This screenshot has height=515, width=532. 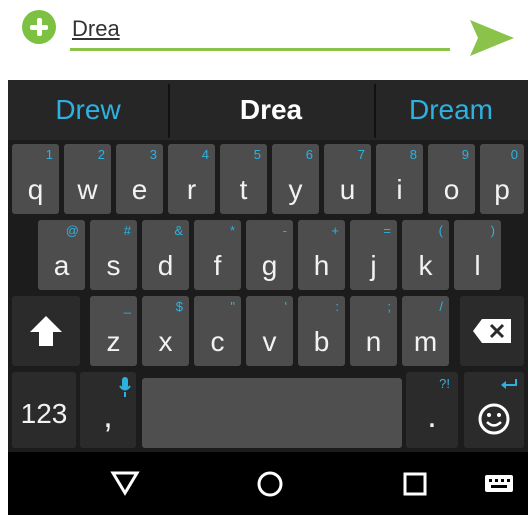 I want to click on key-y: 6y, so click(x=295, y=179).